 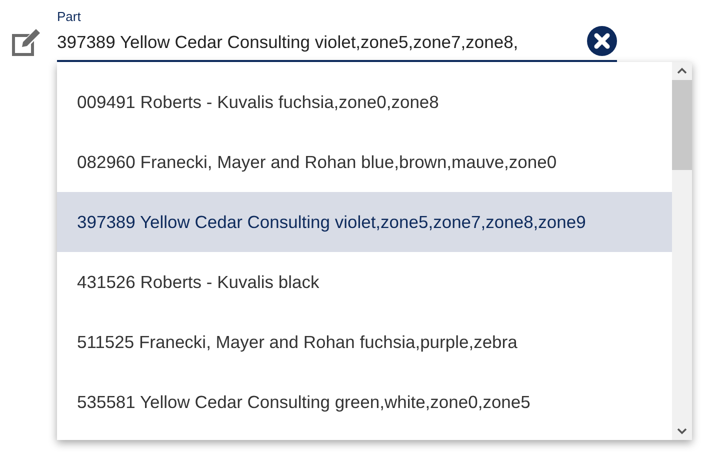 I want to click on dropdown-option: 397389 Yellow Cedar Consulting violet,zone5,zone7,zone8,zone9, so click(x=364, y=222).